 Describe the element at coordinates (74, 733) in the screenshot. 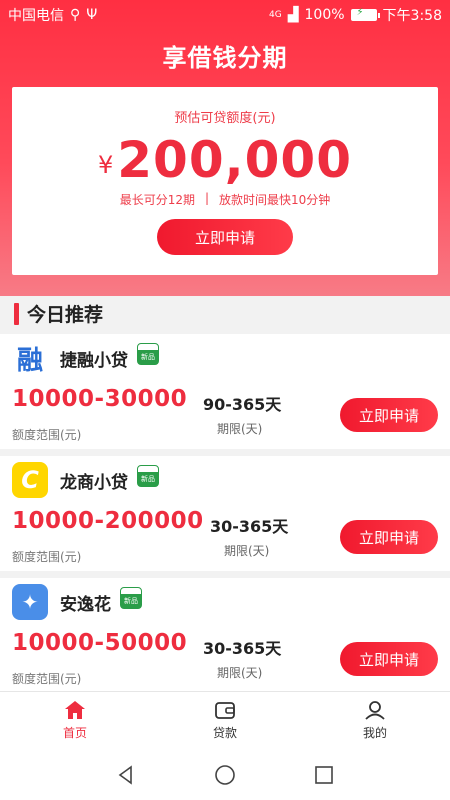

I see `nav-label-home: 首页` at that location.